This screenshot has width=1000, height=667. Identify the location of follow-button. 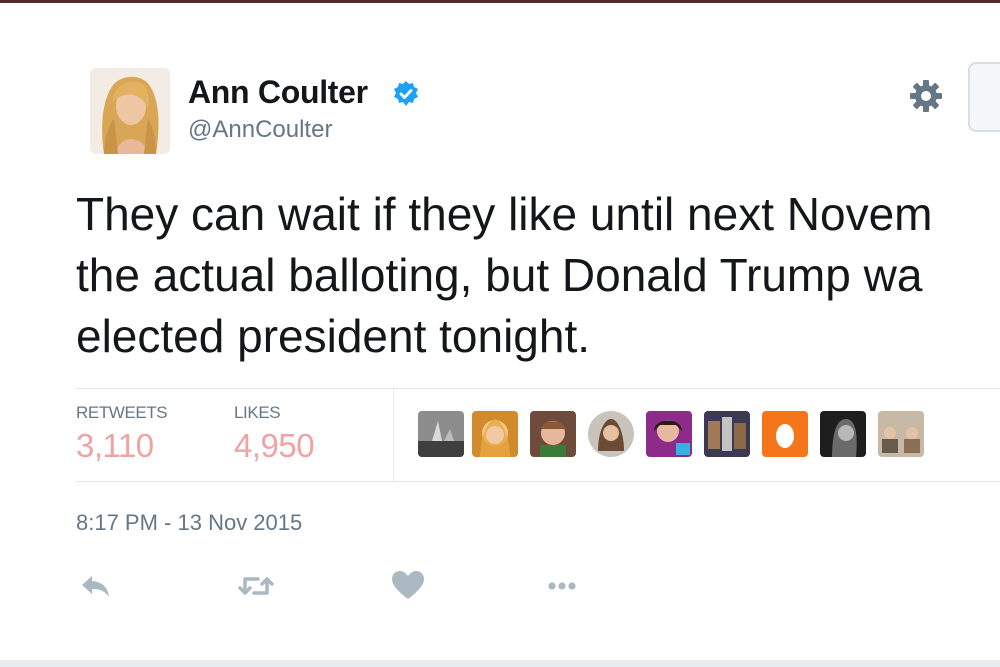
(984, 97).